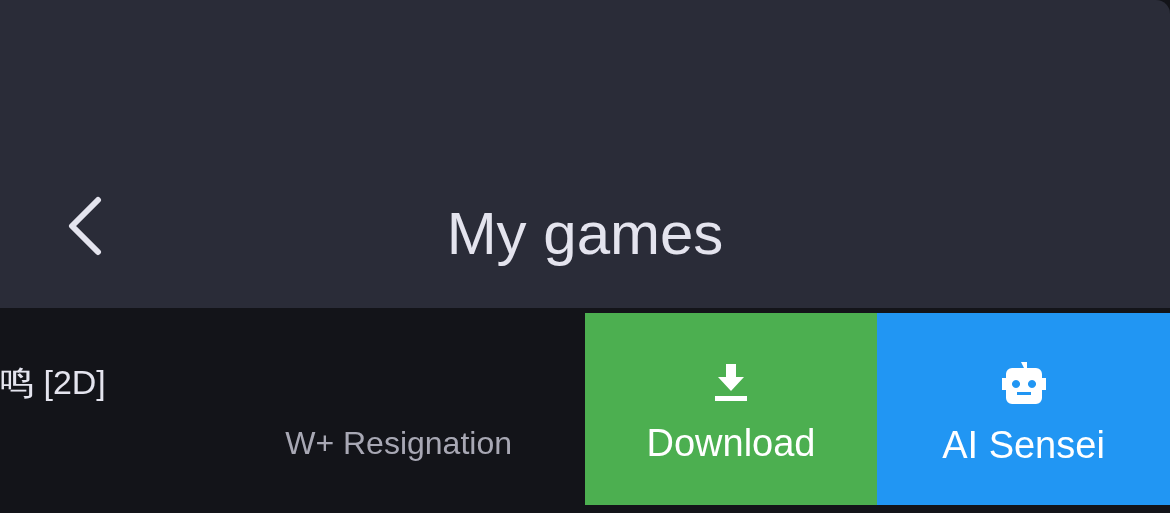 The height and width of the screenshot is (513, 1170). What do you see at coordinates (53, 382) in the screenshot?
I see `game-title: 鸣 [2D]` at bounding box center [53, 382].